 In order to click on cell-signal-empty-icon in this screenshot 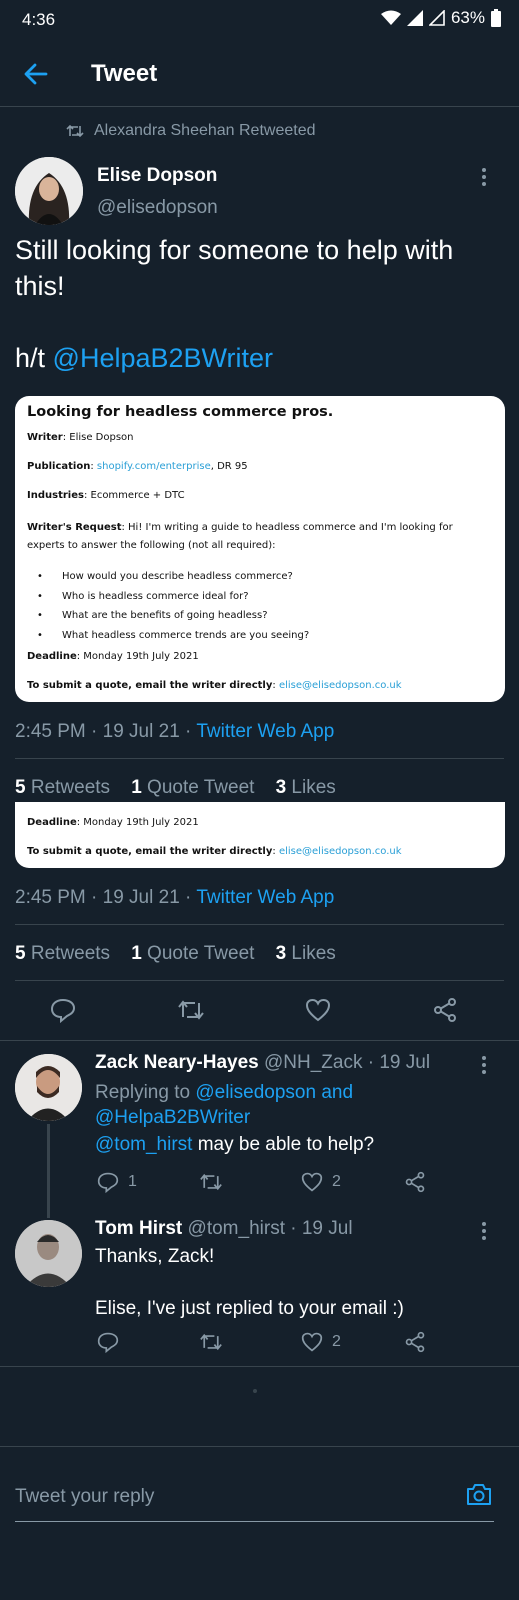, I will do `click(436, 18)`.